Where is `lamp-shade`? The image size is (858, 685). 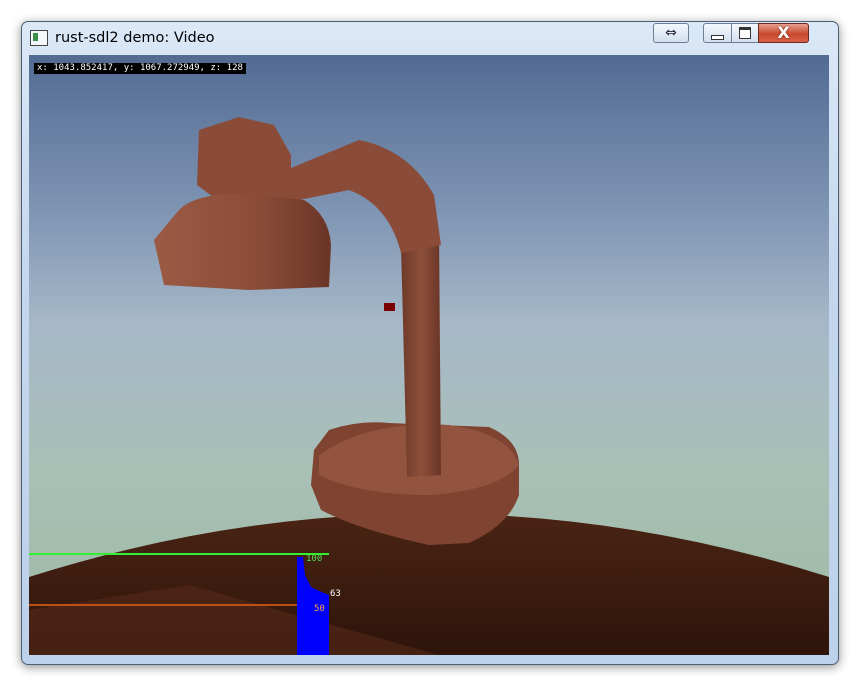 lamp-shade is located at coordinates (242, 242).